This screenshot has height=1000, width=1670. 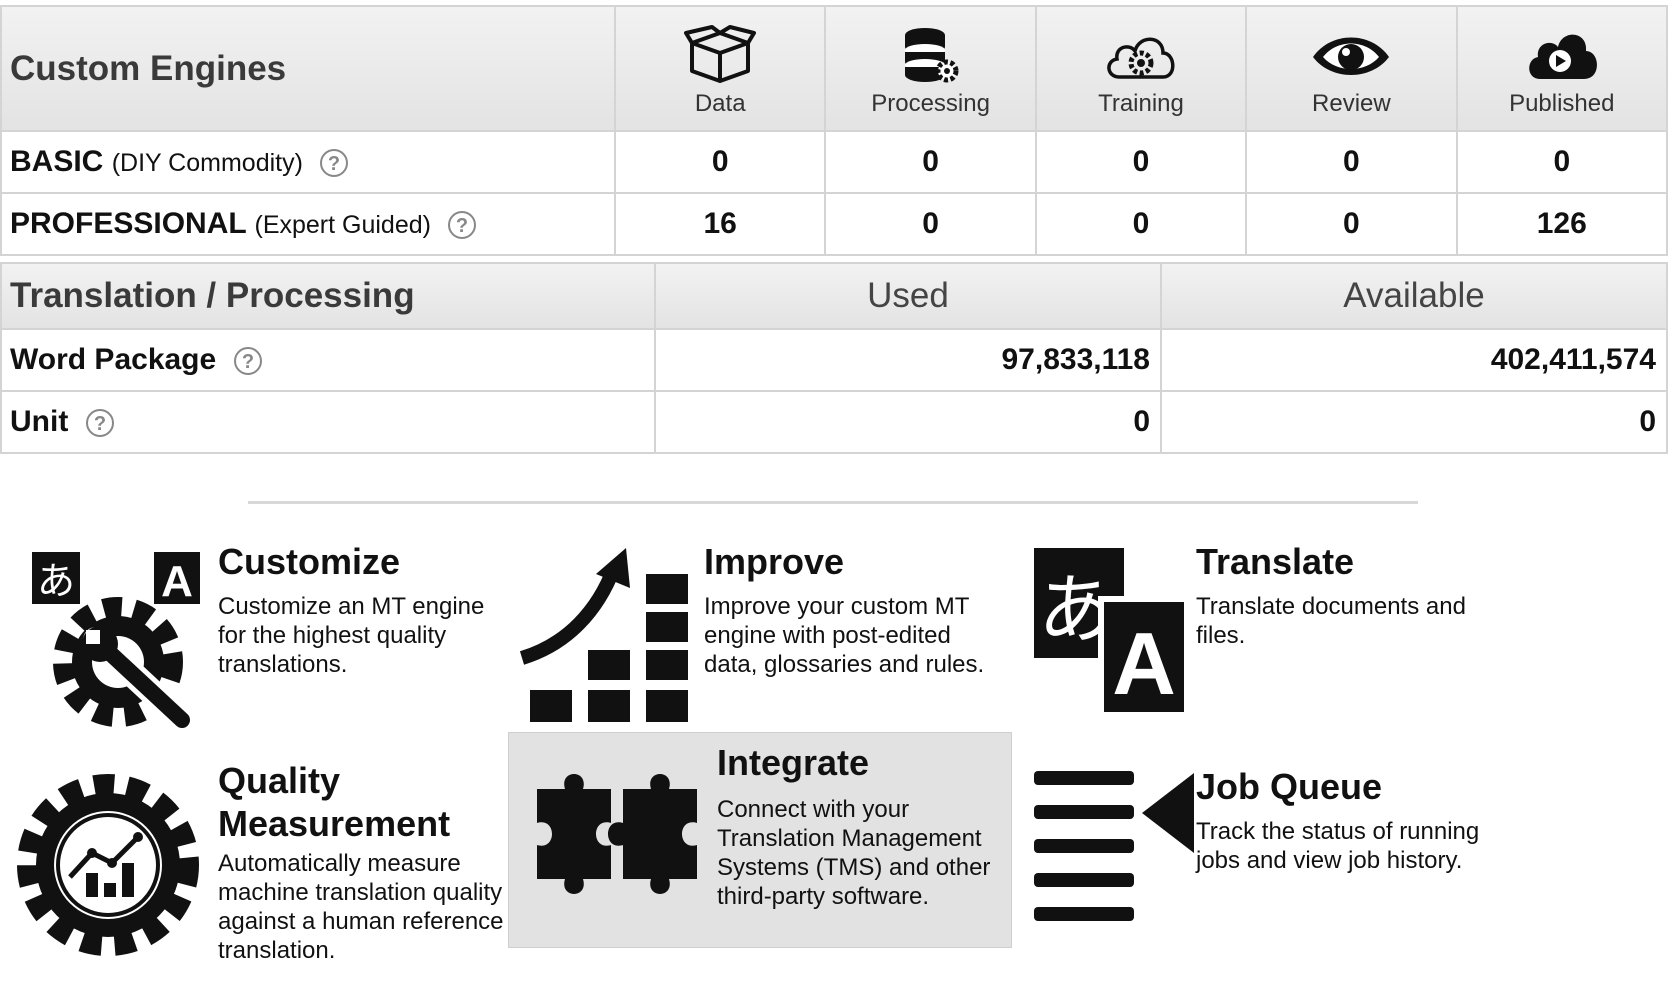 I want to click on quota-row-label: Unit ?, so click(x=328, y=422).